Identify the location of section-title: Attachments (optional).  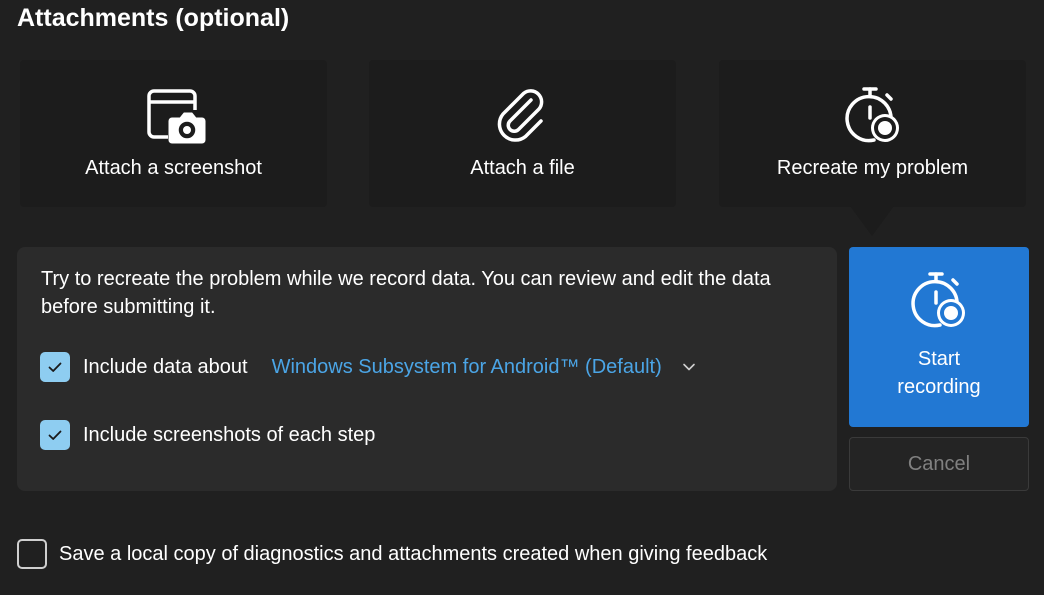
(153, 18).